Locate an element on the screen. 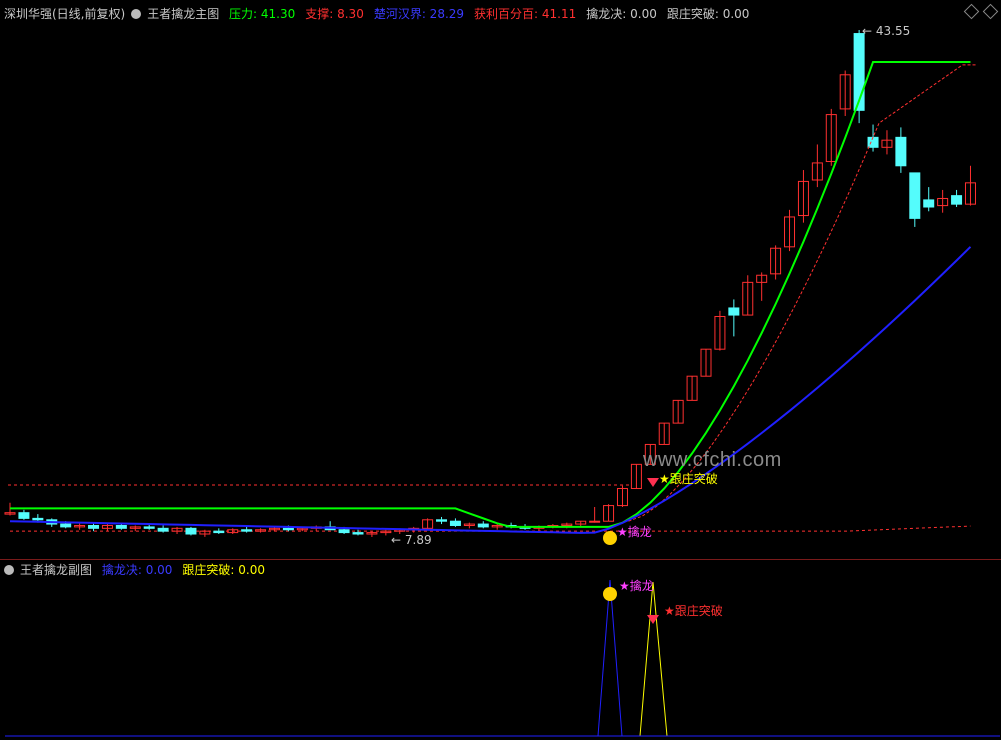 This screenshot has height=740, width=1001. qinlong-signal-label: ★擒龙 is located at coordinates (634, 531).